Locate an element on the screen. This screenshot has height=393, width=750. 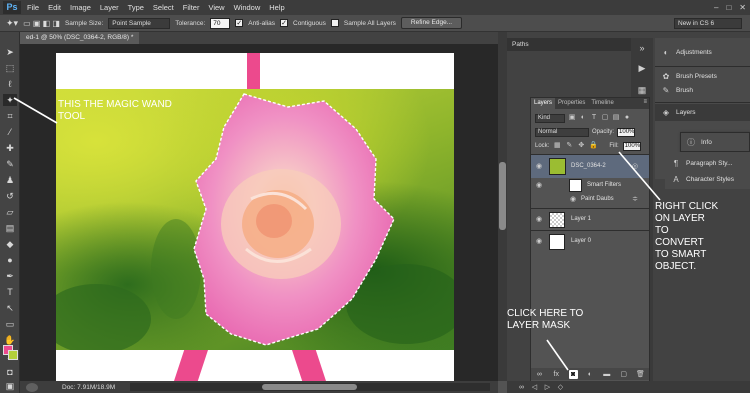
annotation-line: CONVERT is located at coordinates (679, 242).